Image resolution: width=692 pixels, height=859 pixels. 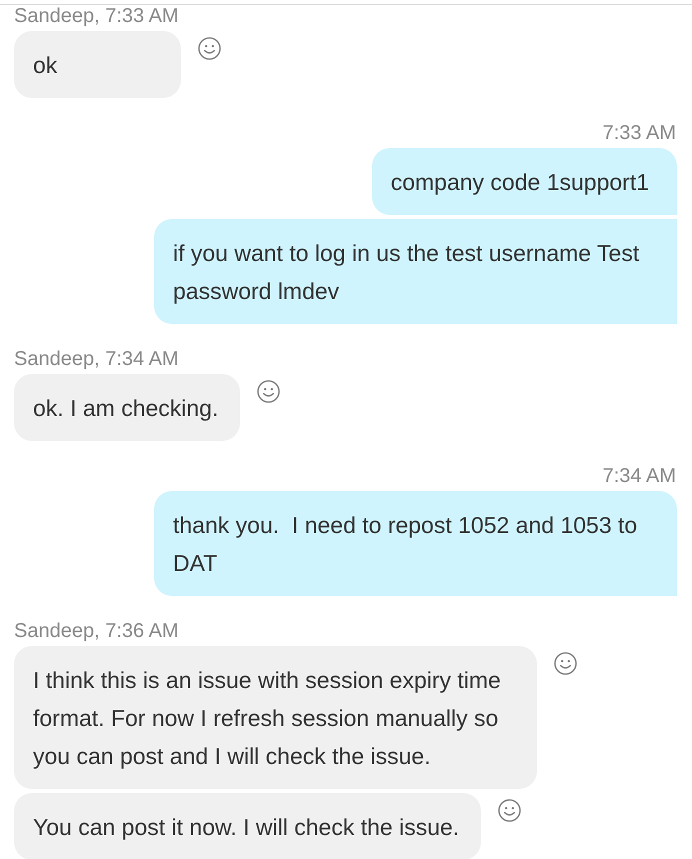 I want to click on message-bubble: company code 1support1, so click(x=524, y=181).